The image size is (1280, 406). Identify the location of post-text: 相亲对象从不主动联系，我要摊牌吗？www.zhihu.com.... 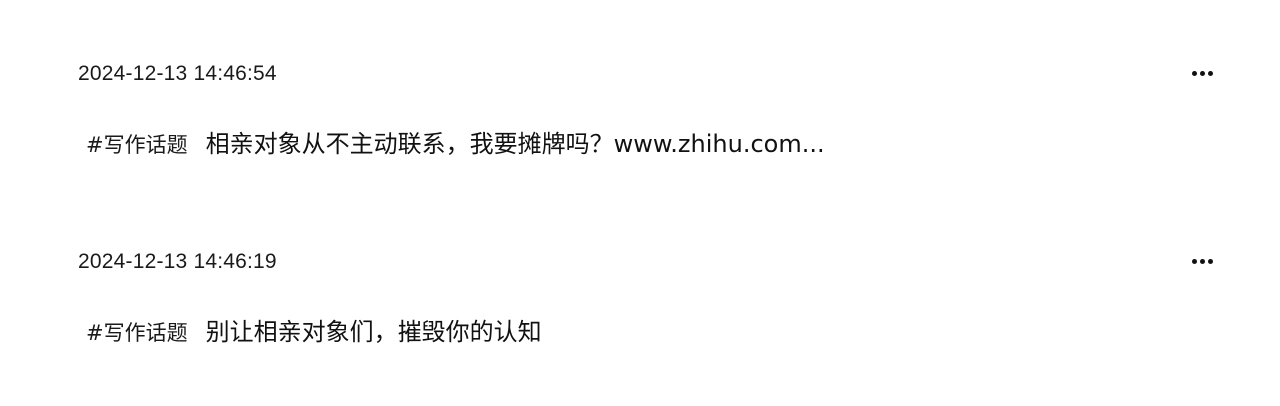
(515, 141).